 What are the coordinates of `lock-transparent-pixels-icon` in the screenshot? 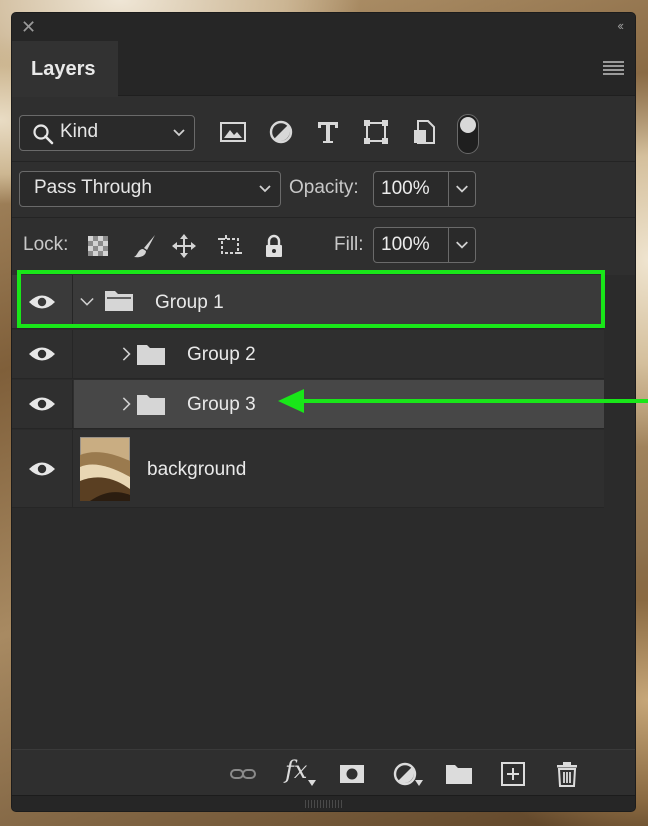 It's located at (98, 246).